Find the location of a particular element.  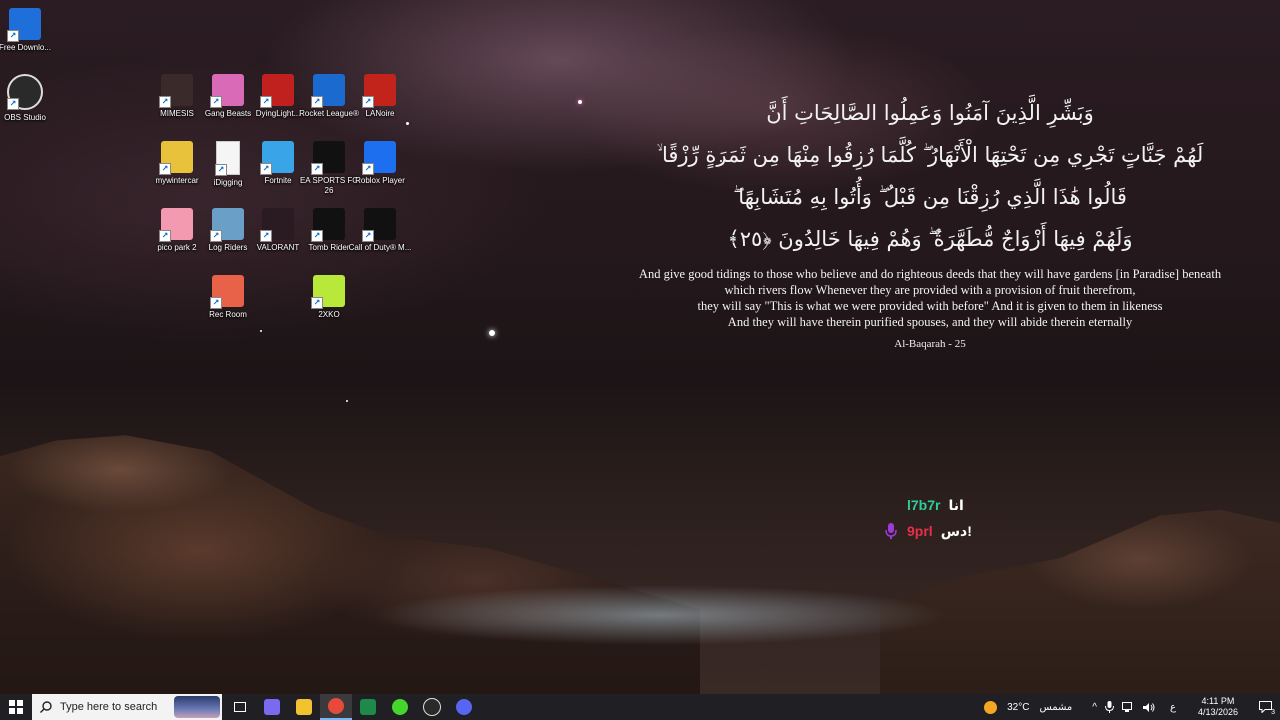

voice-username: 9prl is located at coordinates (920, 531).